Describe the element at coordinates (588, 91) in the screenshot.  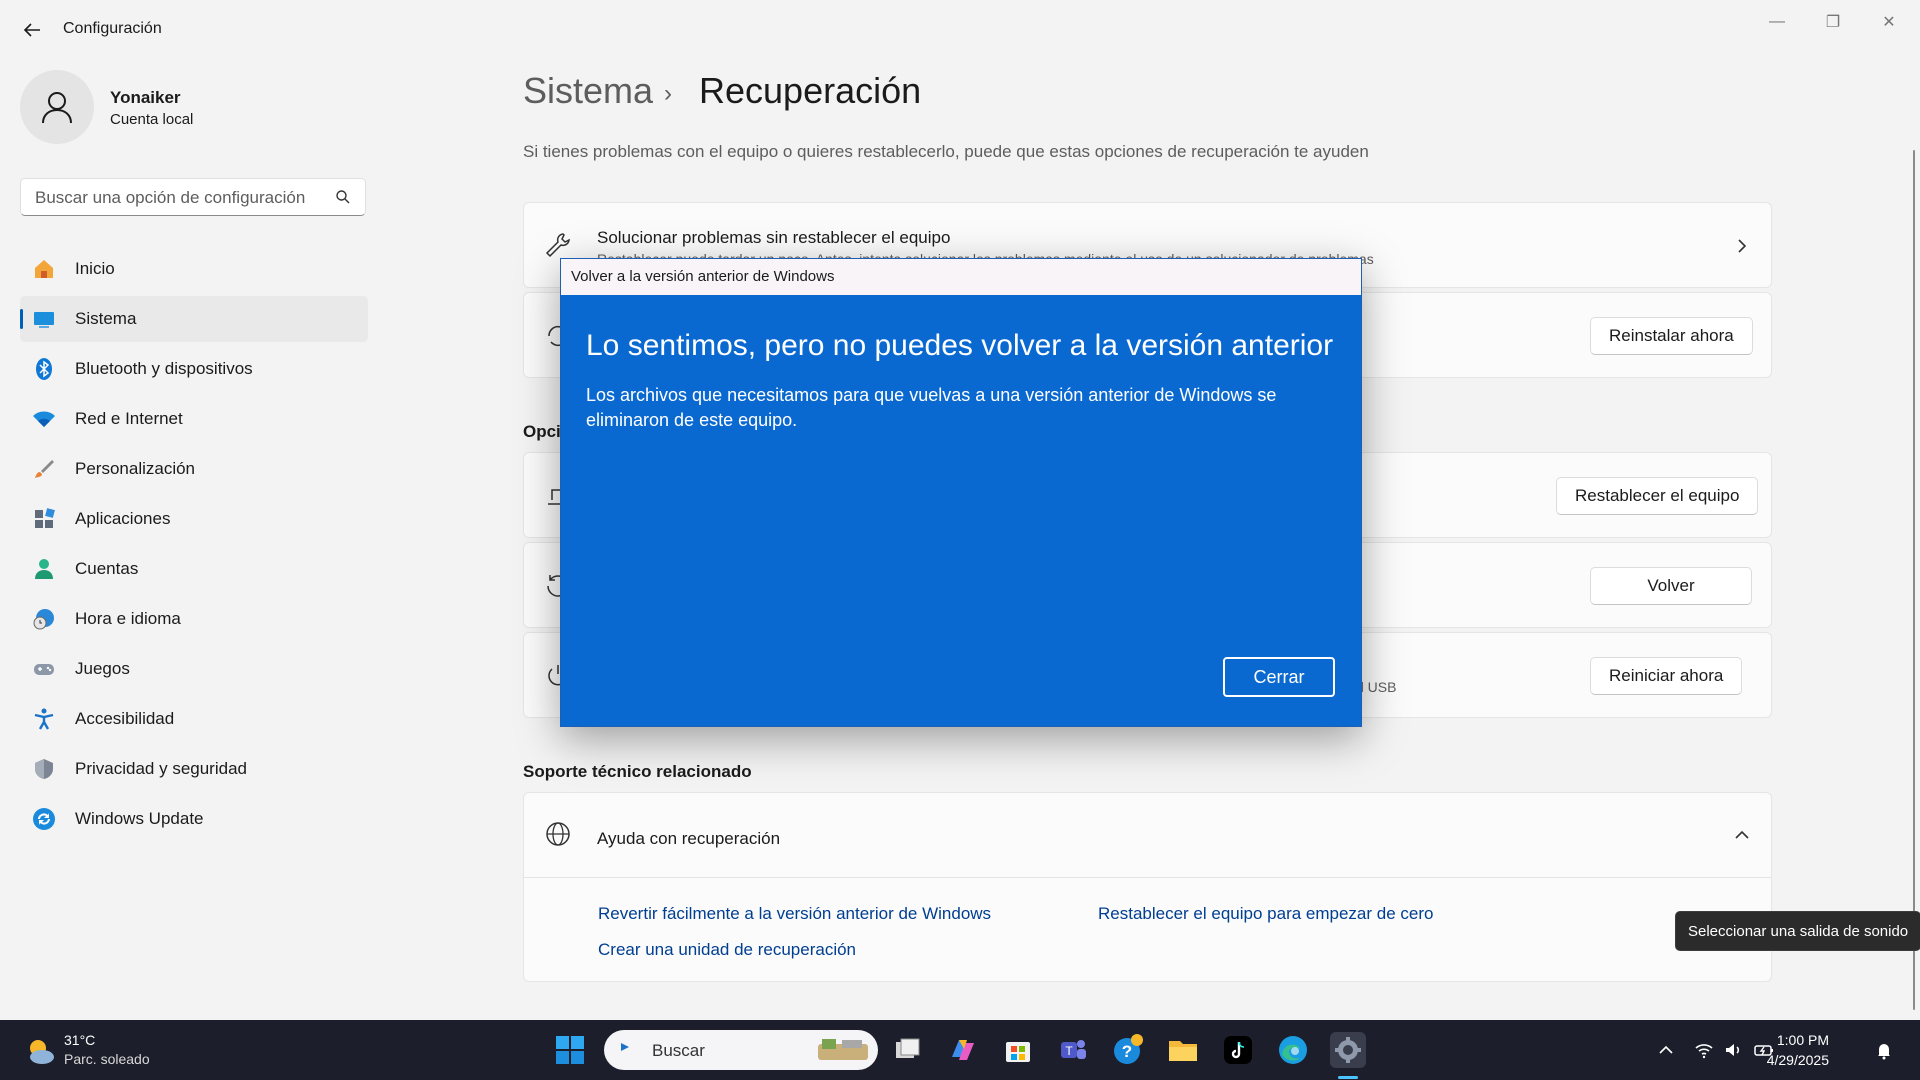
I see `breadcrumb-parent: Sistema` at that location.